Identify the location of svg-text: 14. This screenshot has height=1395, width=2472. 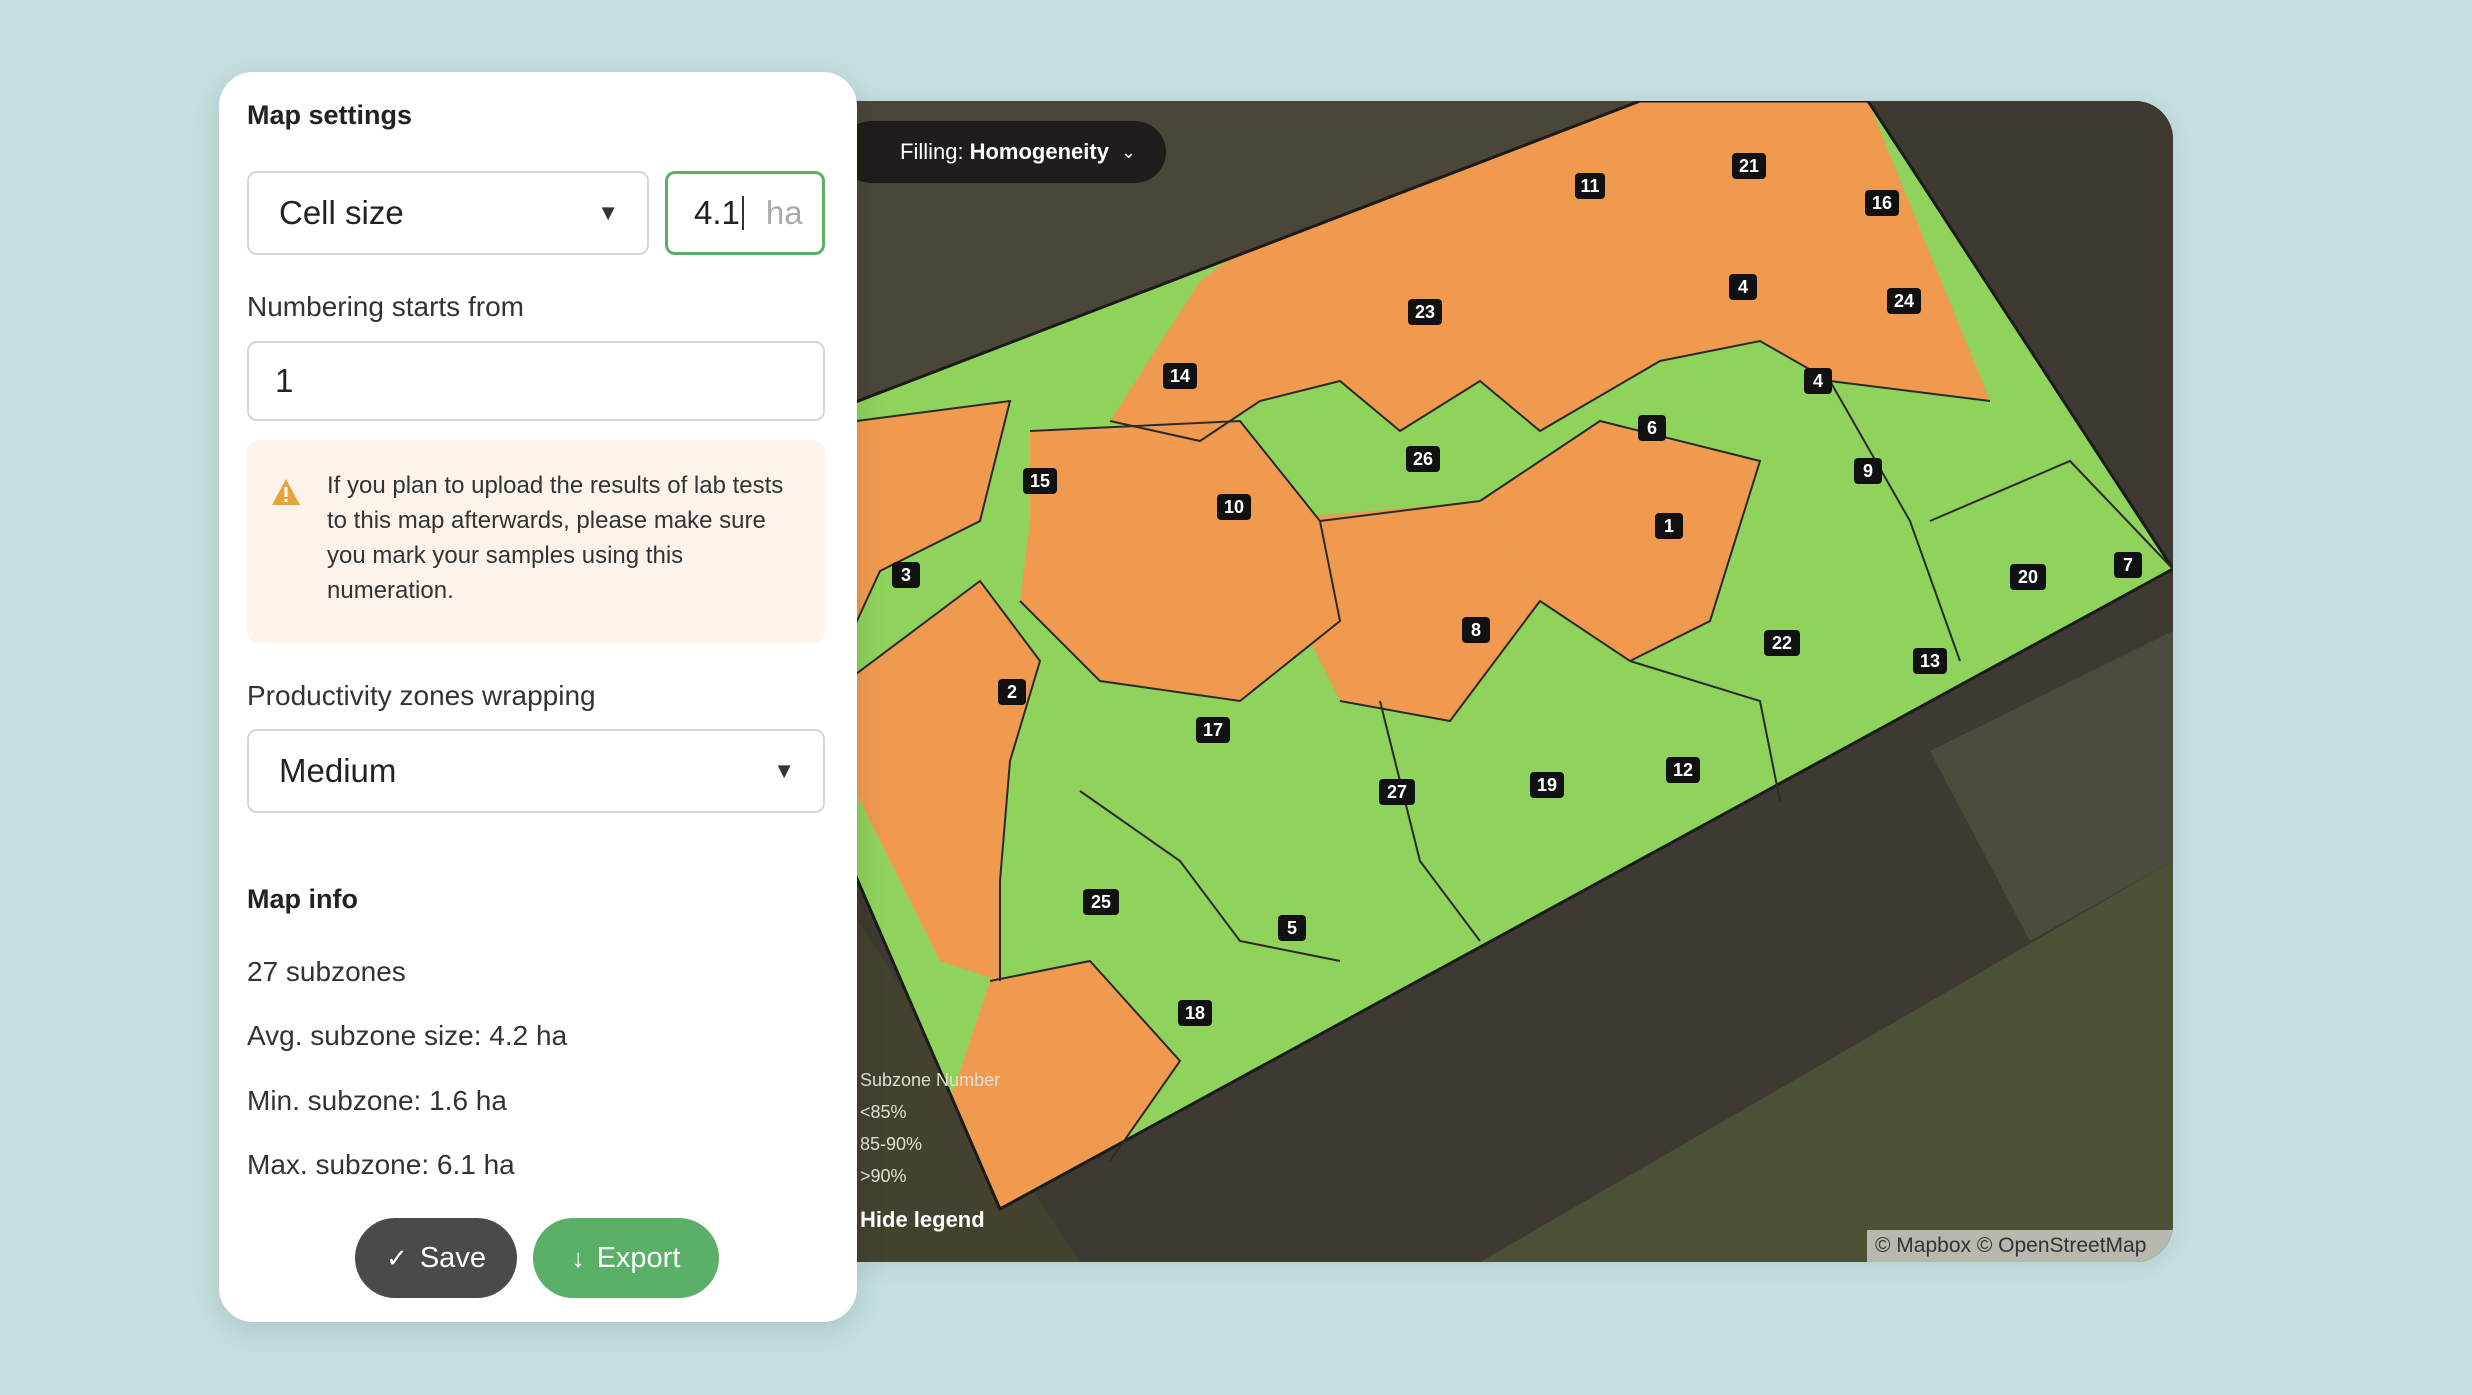
(1180, 376).